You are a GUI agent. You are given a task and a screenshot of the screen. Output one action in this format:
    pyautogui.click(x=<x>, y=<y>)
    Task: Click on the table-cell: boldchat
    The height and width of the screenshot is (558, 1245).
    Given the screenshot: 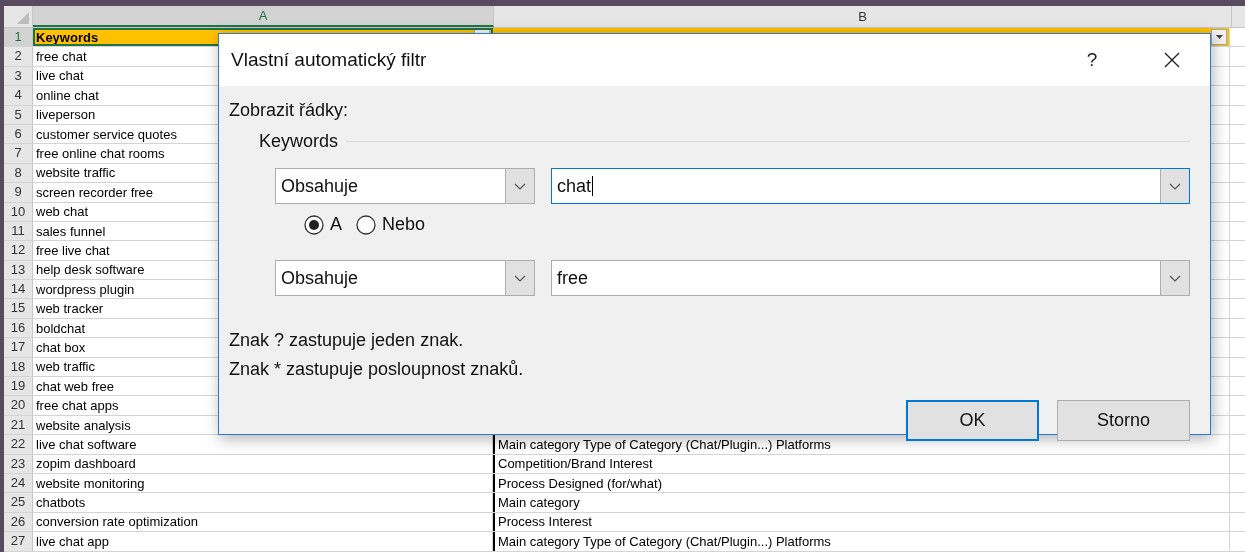 What is the action you would take?
    pyautogui.click(x=61, y=328)
    